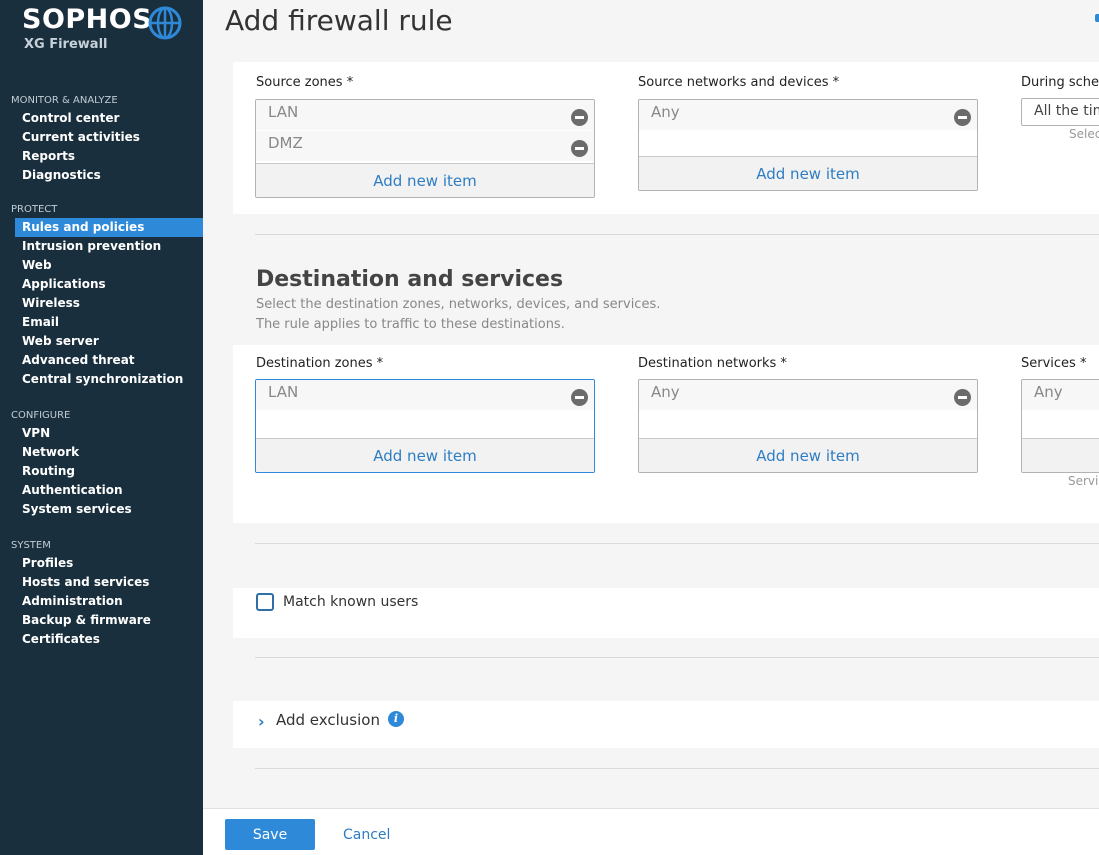  What do you see at coordinates (41, 415) in the screenshot?
I see `nav-heading: CONFIGURE` at bounding box center [41, 415].